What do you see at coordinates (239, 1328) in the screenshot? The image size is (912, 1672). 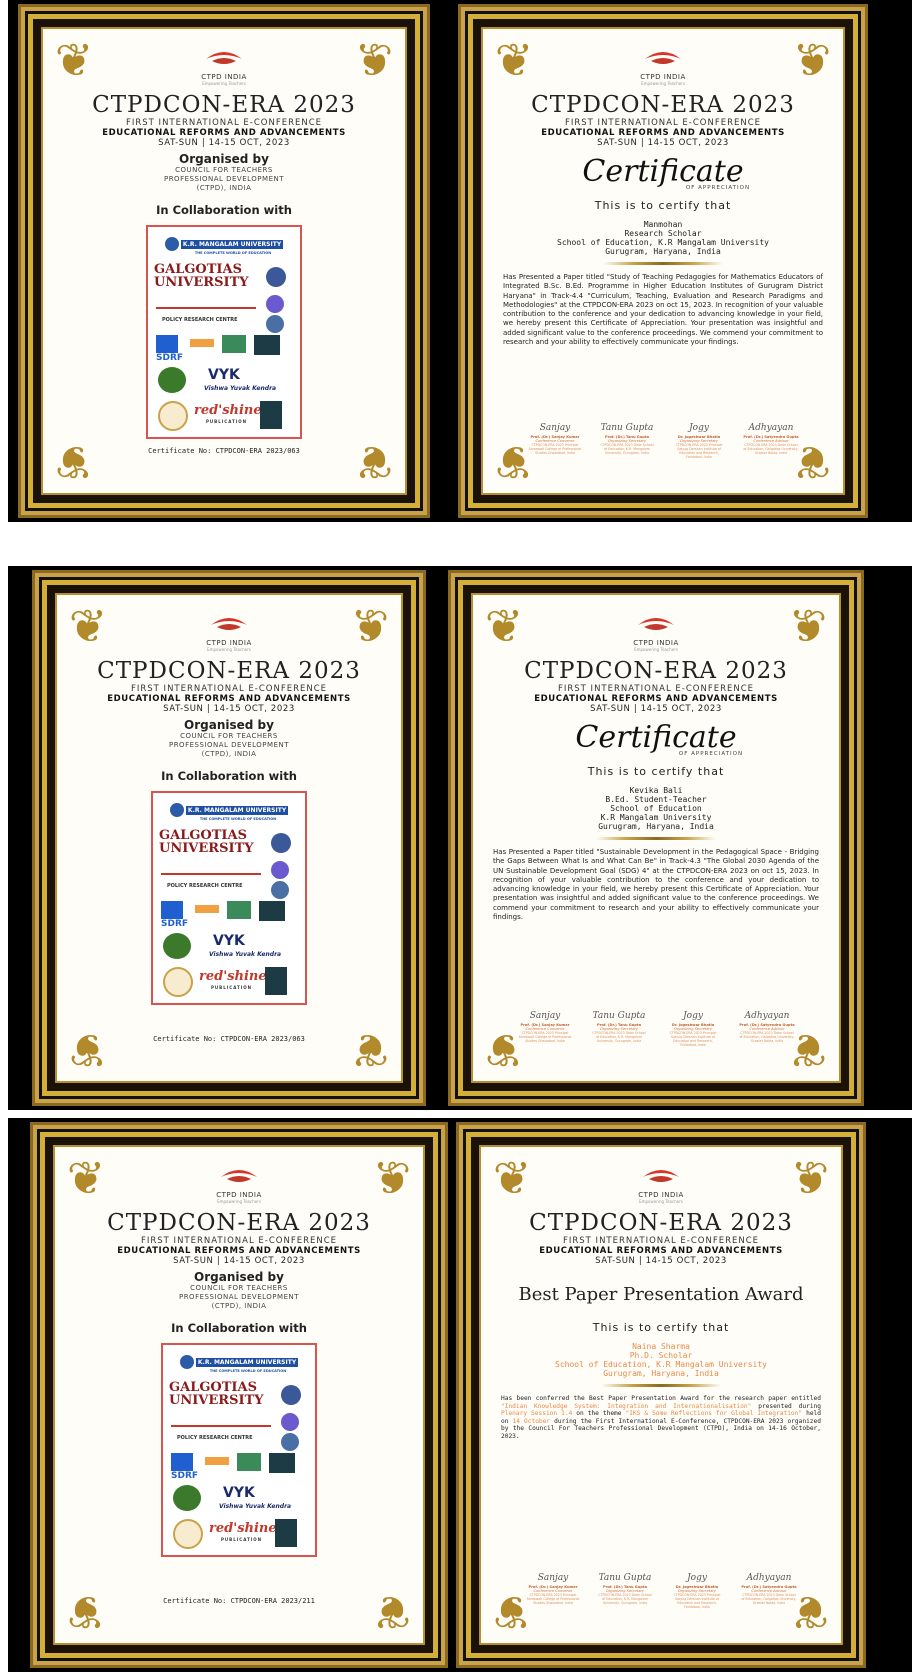 I see `collaboration-heading: In Collaboration with` at bounding box center [239, 1328].